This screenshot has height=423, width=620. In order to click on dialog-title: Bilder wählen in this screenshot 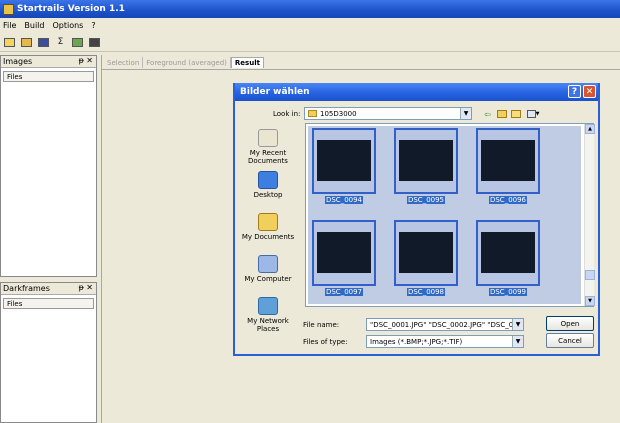, I will do `click(275, 92)`.